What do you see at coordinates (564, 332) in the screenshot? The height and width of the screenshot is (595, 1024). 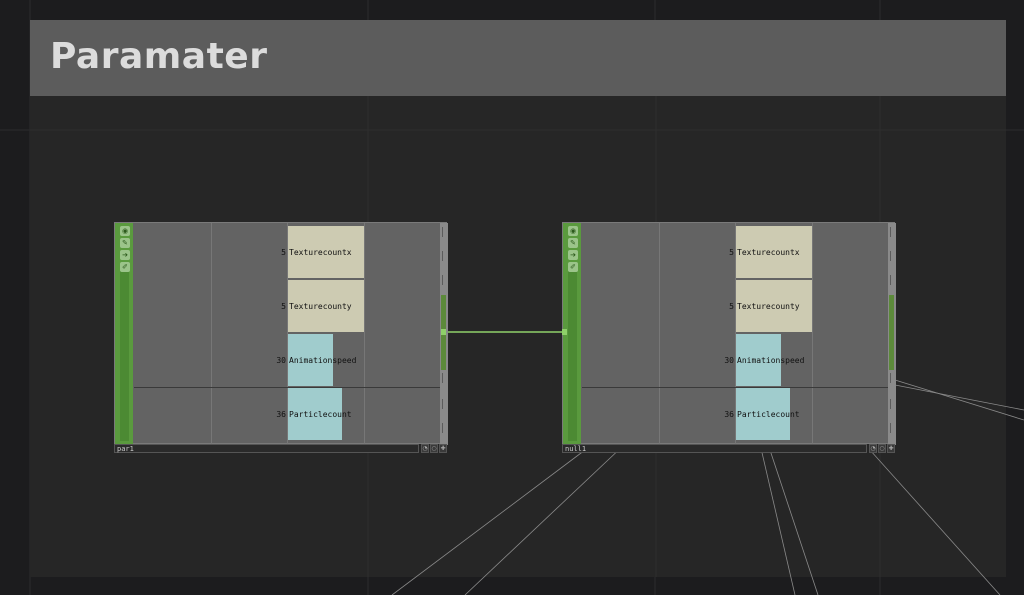 I see `input-port-icon` at bounding box center [564, 332].